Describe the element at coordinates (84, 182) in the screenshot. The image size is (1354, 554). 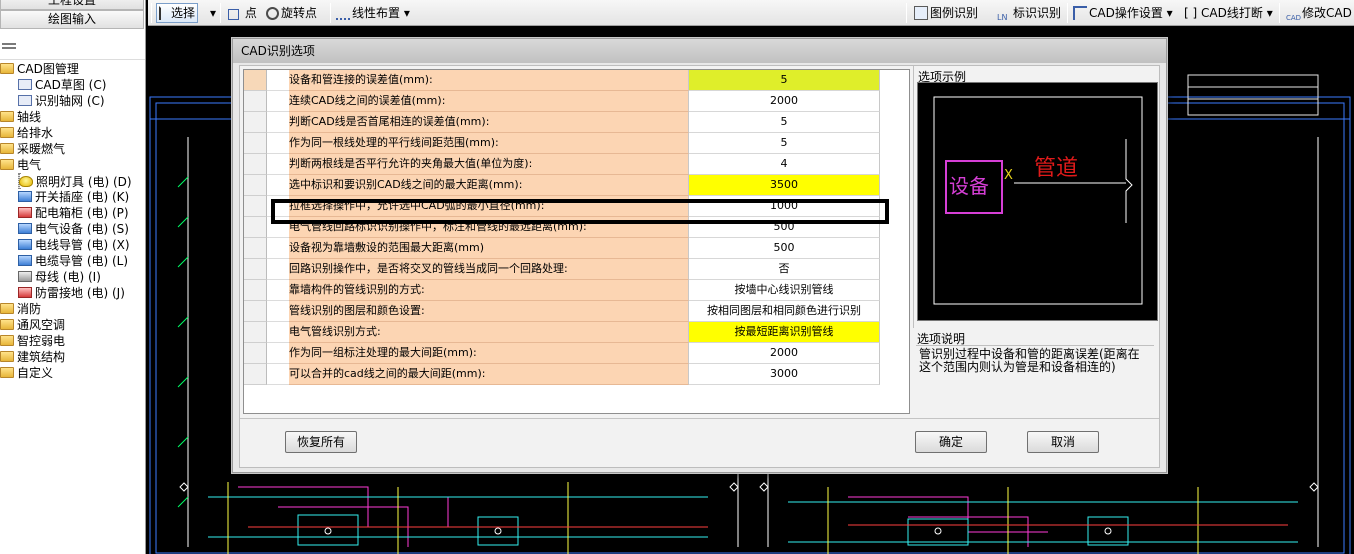
I see `tree-item-label: 照明灯具 (电) (D)` at that location.